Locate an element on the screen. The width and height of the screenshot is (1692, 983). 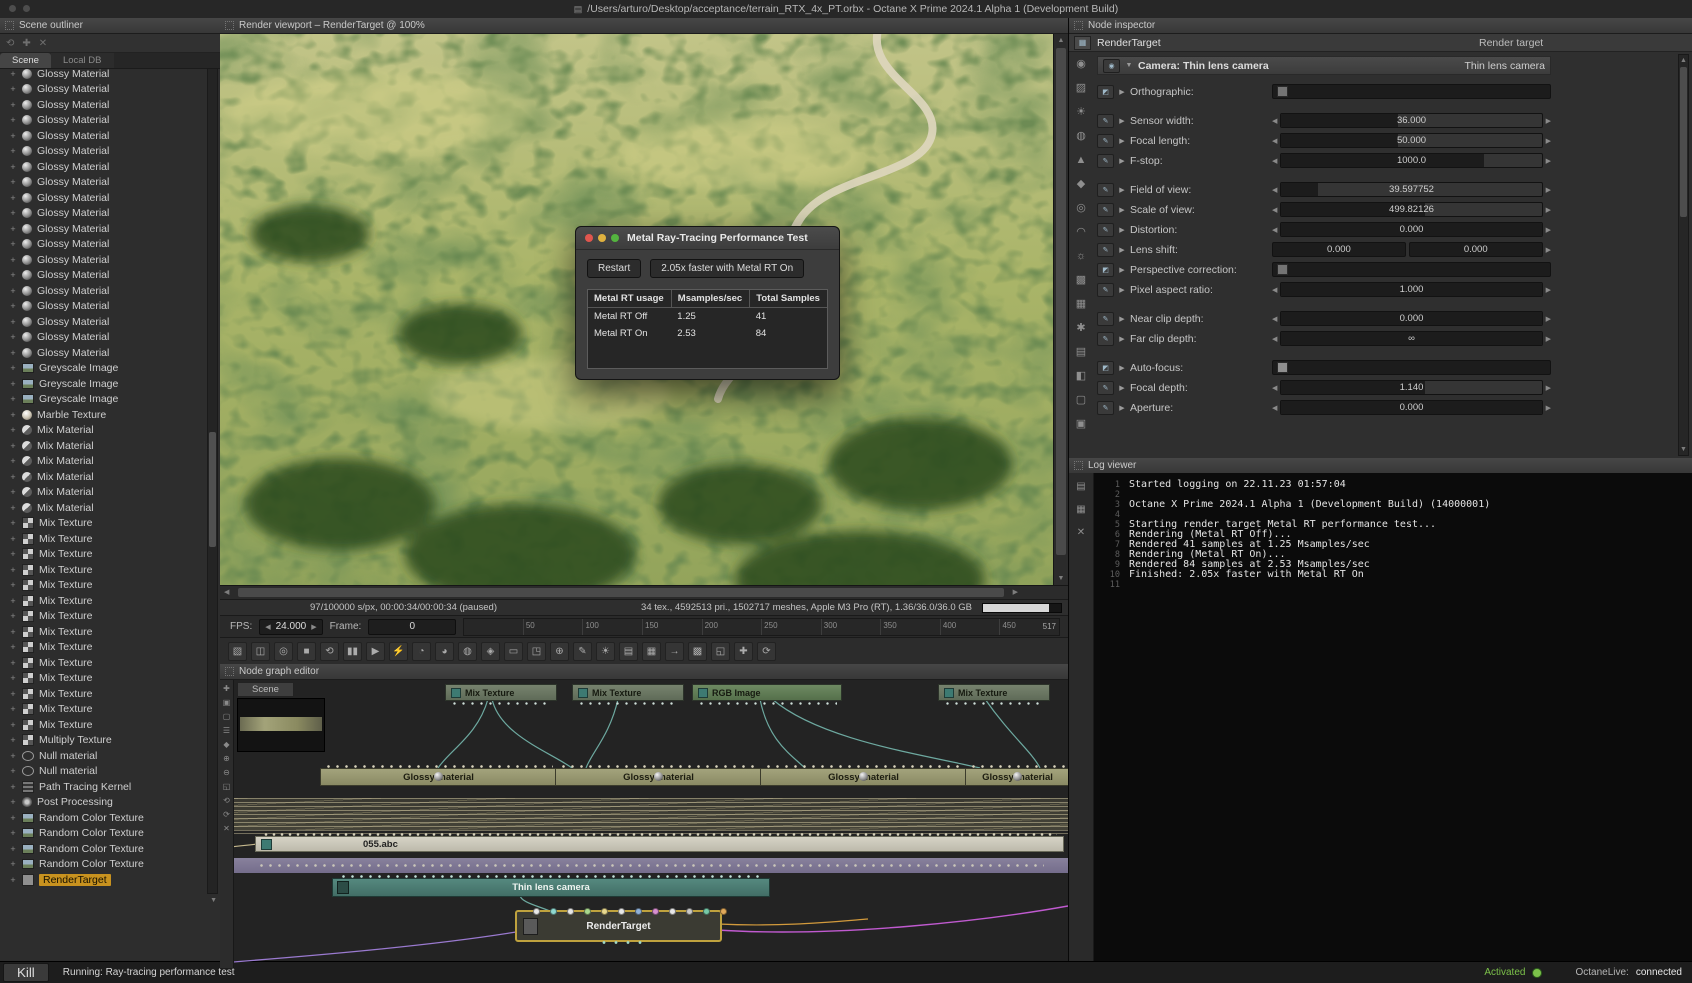
timeline-segment: 100 is located at coordinates (612, 626).